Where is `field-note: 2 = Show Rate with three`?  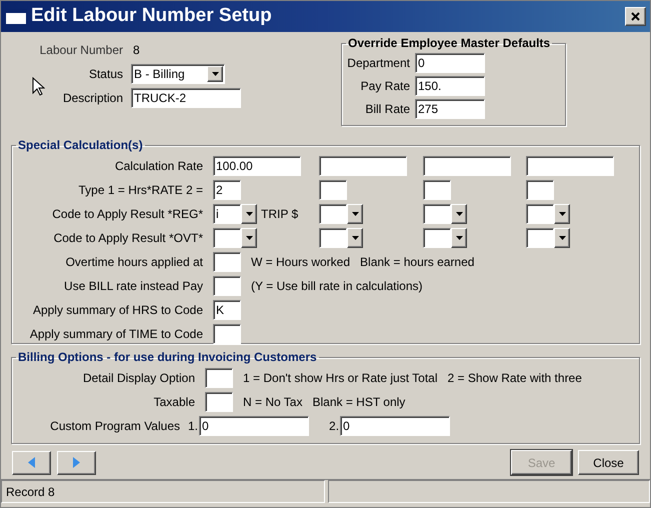
field-note: 2 = Show Rate with three is located at coordinates (515, 378).